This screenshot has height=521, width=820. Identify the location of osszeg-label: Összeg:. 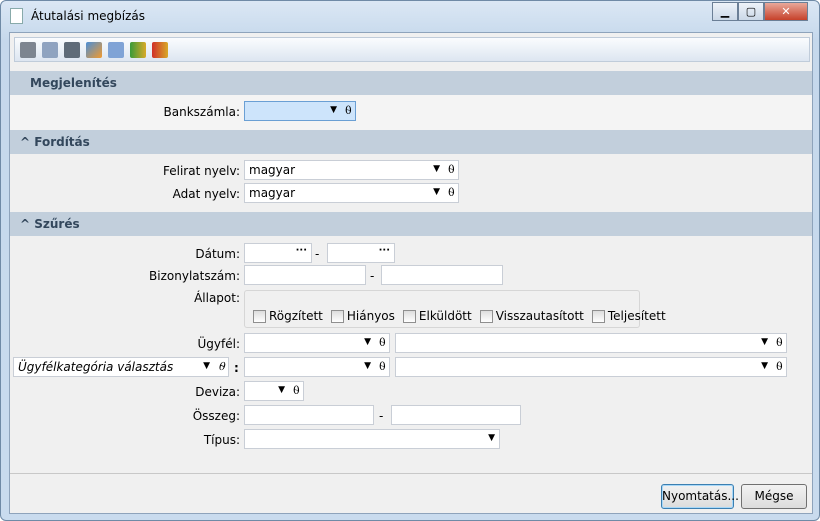
(216, 416).